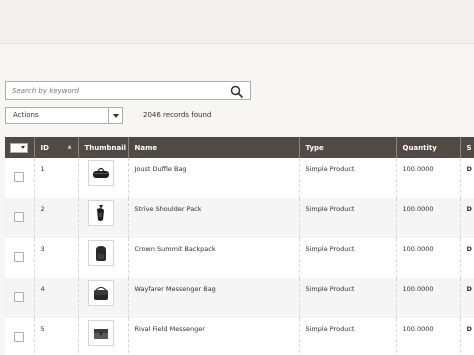 The height and width of the screenshot is (355, 474). What do you see at coordinates (237, 91) in the screenshot?
I see `search-icon` at bounding box center [237, 91].